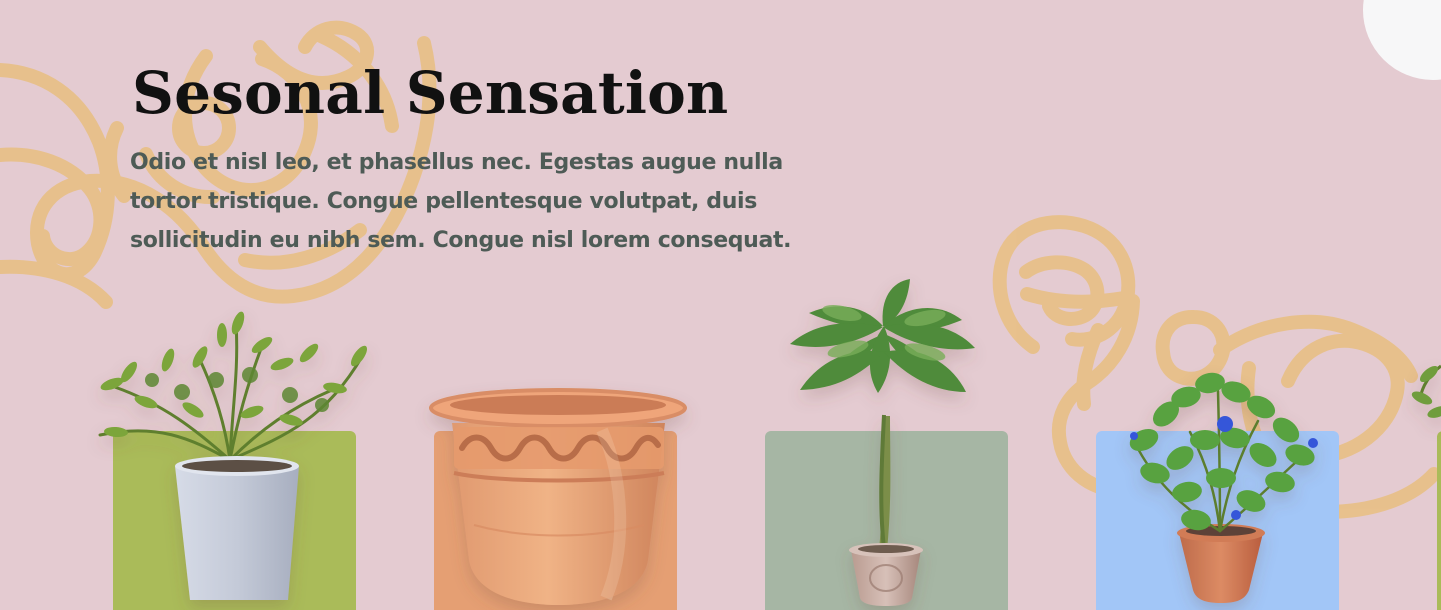 The width and height of the screenshot is (1441, 610). I want to click on money-tree-image, so click(882, 442).